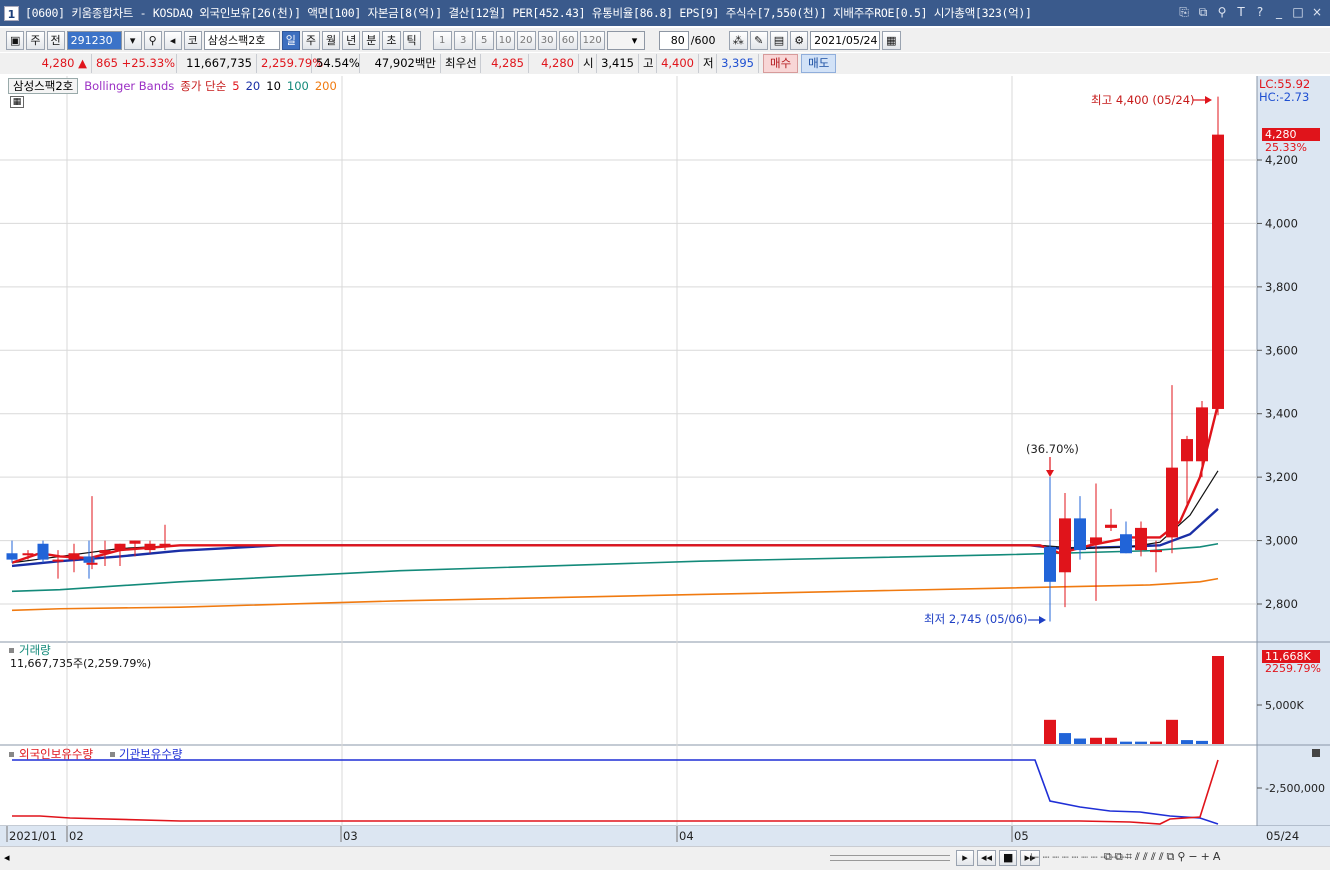  What do you see at coordinates (1293, 668) in the screenshot?
I see `volume-current-pct: 2259.79%` at bounding box center [1293, 668].